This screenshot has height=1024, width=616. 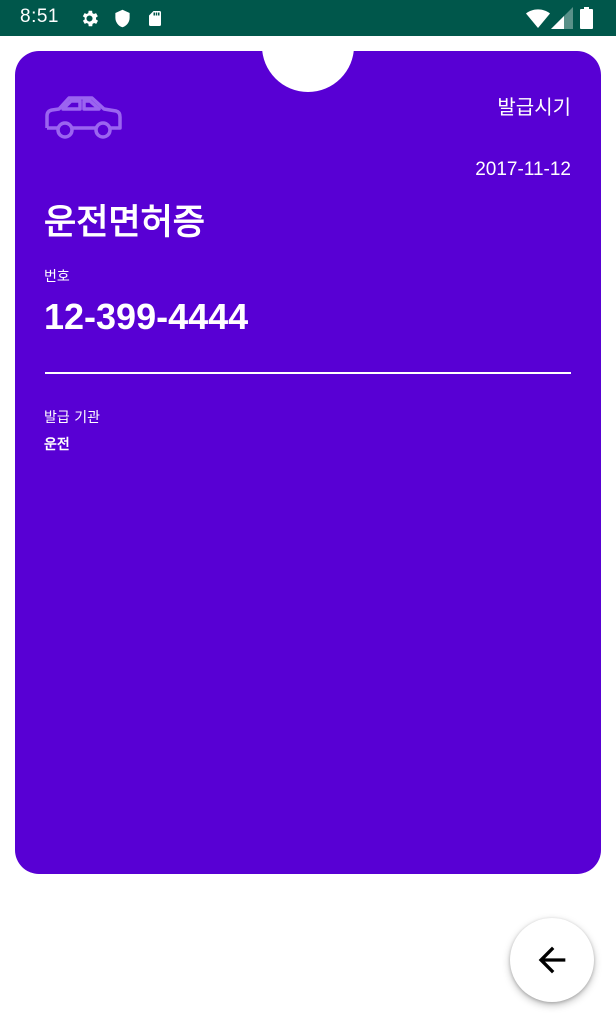 I want to click on gear-icon, so click(x=90, y=18).